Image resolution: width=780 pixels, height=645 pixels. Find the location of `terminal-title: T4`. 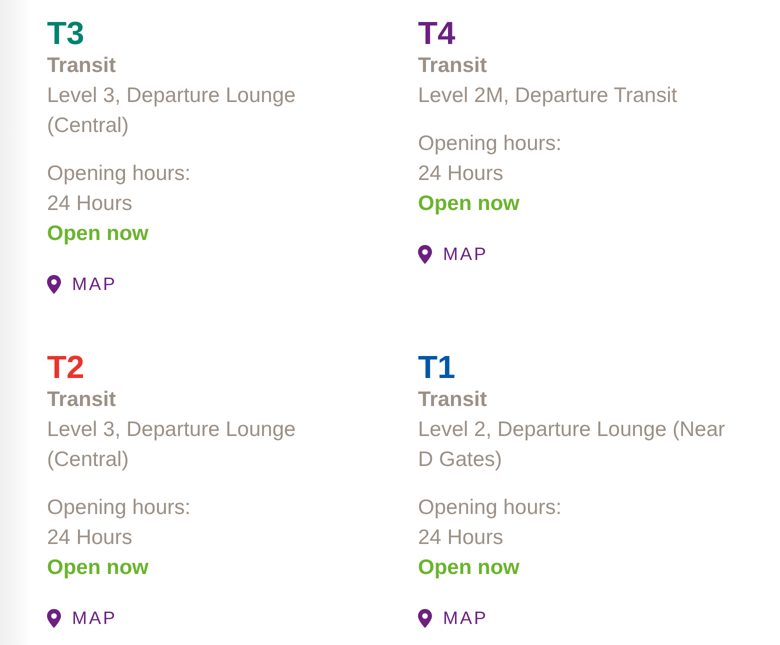

terminal-title: T4 is located at coordinates (437, 33).